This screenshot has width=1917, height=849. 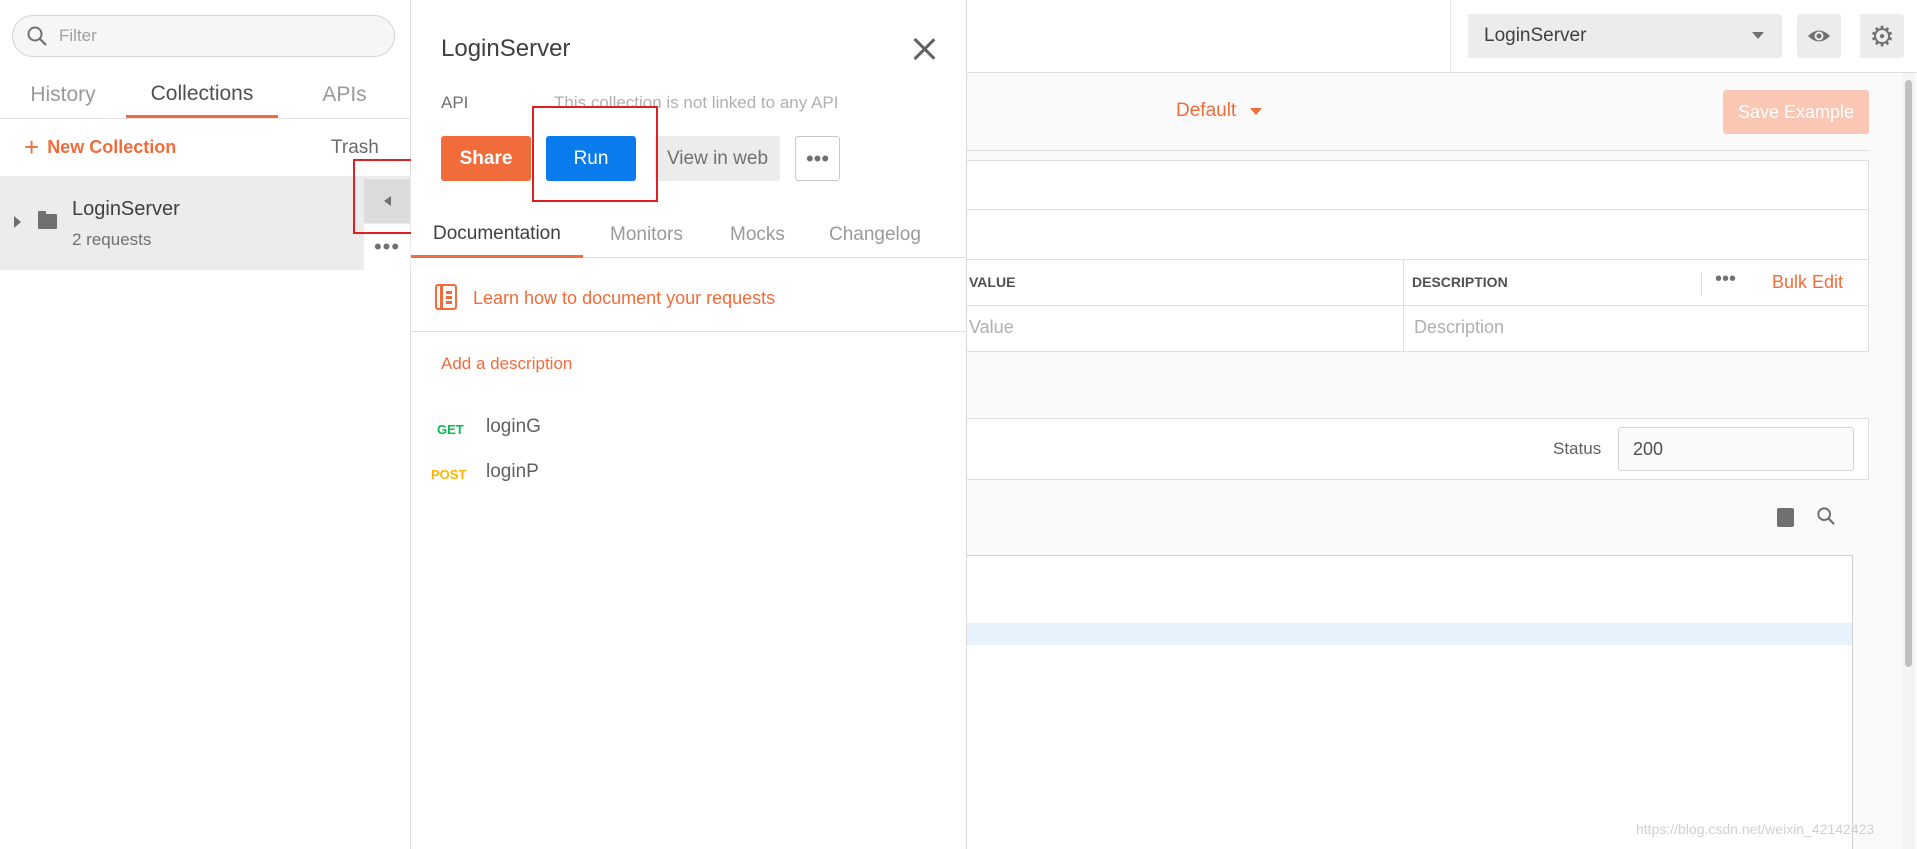 I want to click on params-table-header: VALUE DESCRIPTION ••• Bulk Edit, so click(x=1418, y=283).